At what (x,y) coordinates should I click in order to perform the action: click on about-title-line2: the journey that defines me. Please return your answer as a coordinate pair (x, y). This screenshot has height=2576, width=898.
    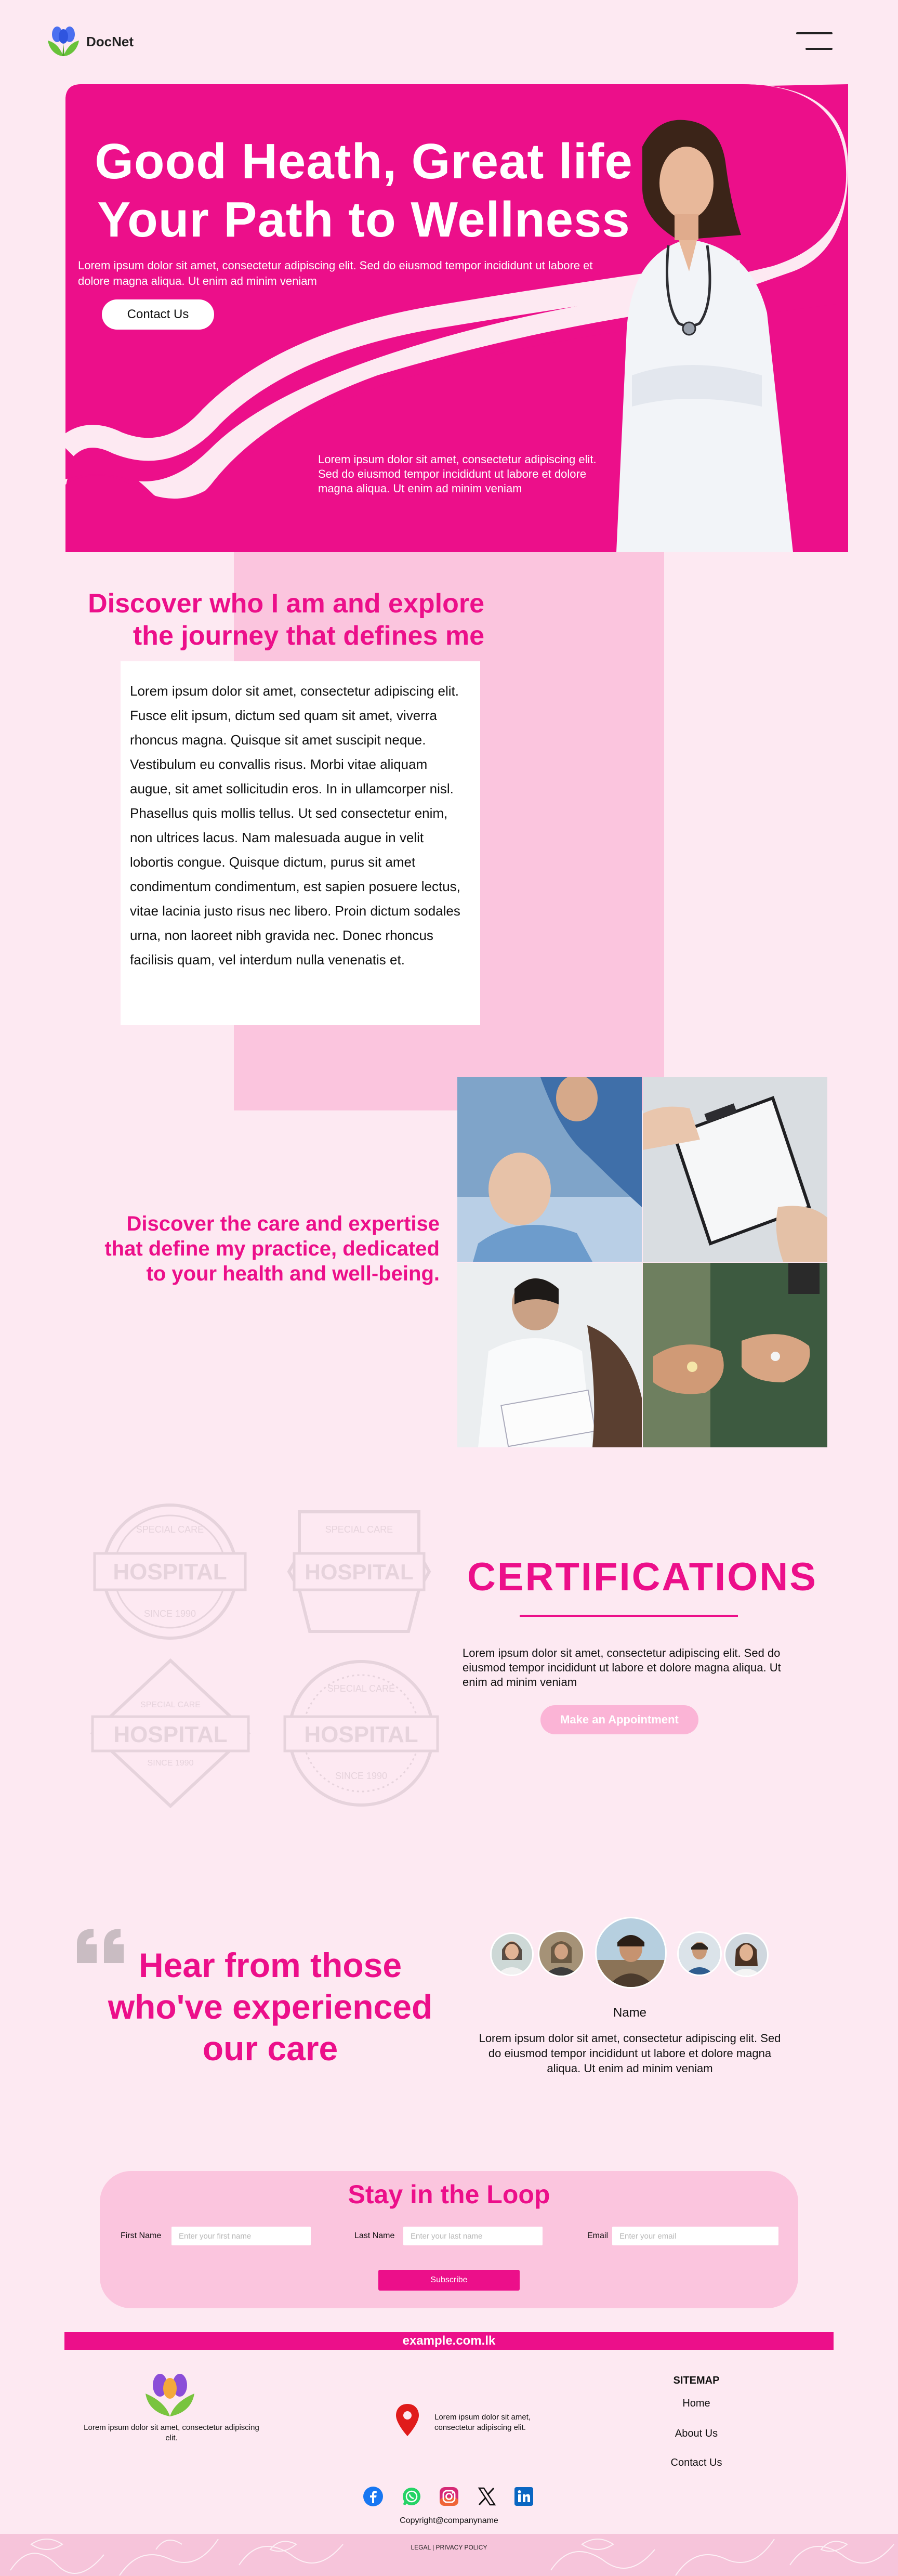
    Looking at the image, I should click on (308, 636).